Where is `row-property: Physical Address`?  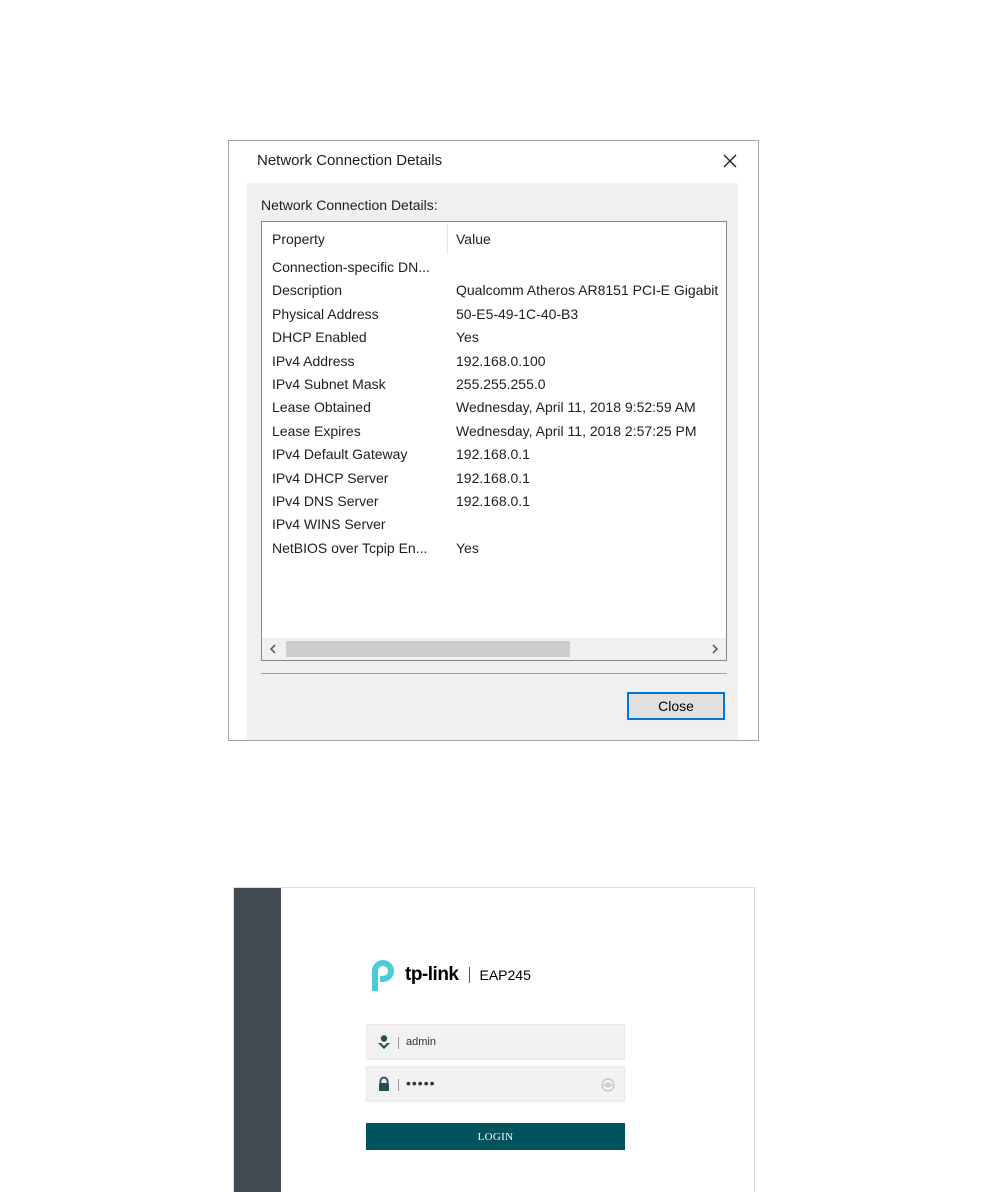 row-property: Physical Address is located at coordinates (325, 313).